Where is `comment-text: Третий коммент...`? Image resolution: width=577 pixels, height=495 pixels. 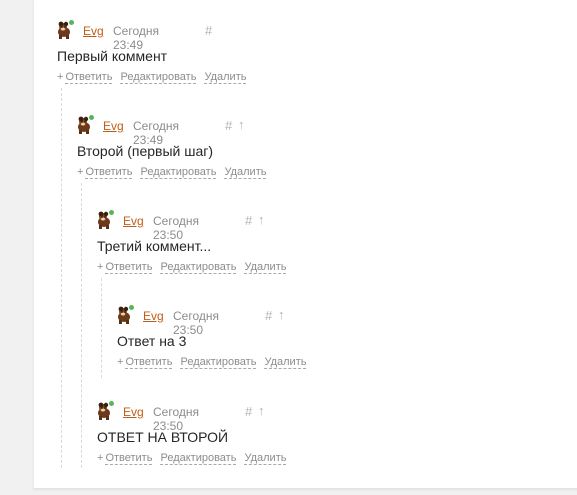
comment-text: Третий коммент... is located at coordinates (154, 246).